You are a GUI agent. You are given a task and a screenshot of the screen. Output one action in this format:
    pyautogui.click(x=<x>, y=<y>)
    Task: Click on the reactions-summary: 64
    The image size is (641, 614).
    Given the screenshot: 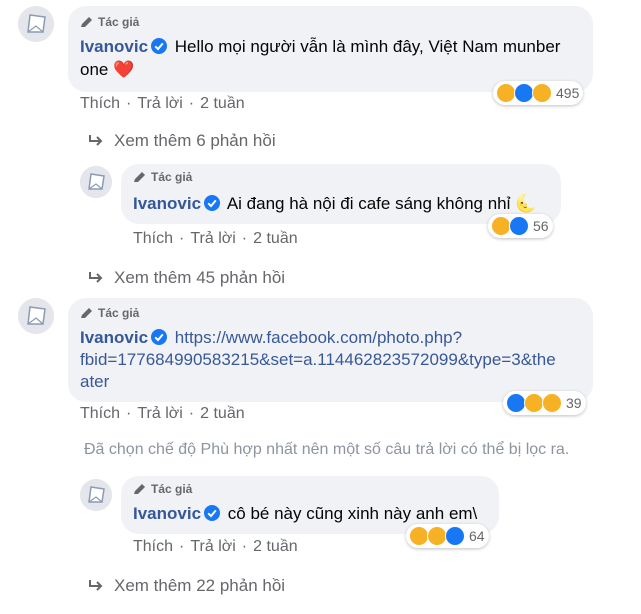 What is the action you would take?
    pyautogui.click(x=447, y=536)
    